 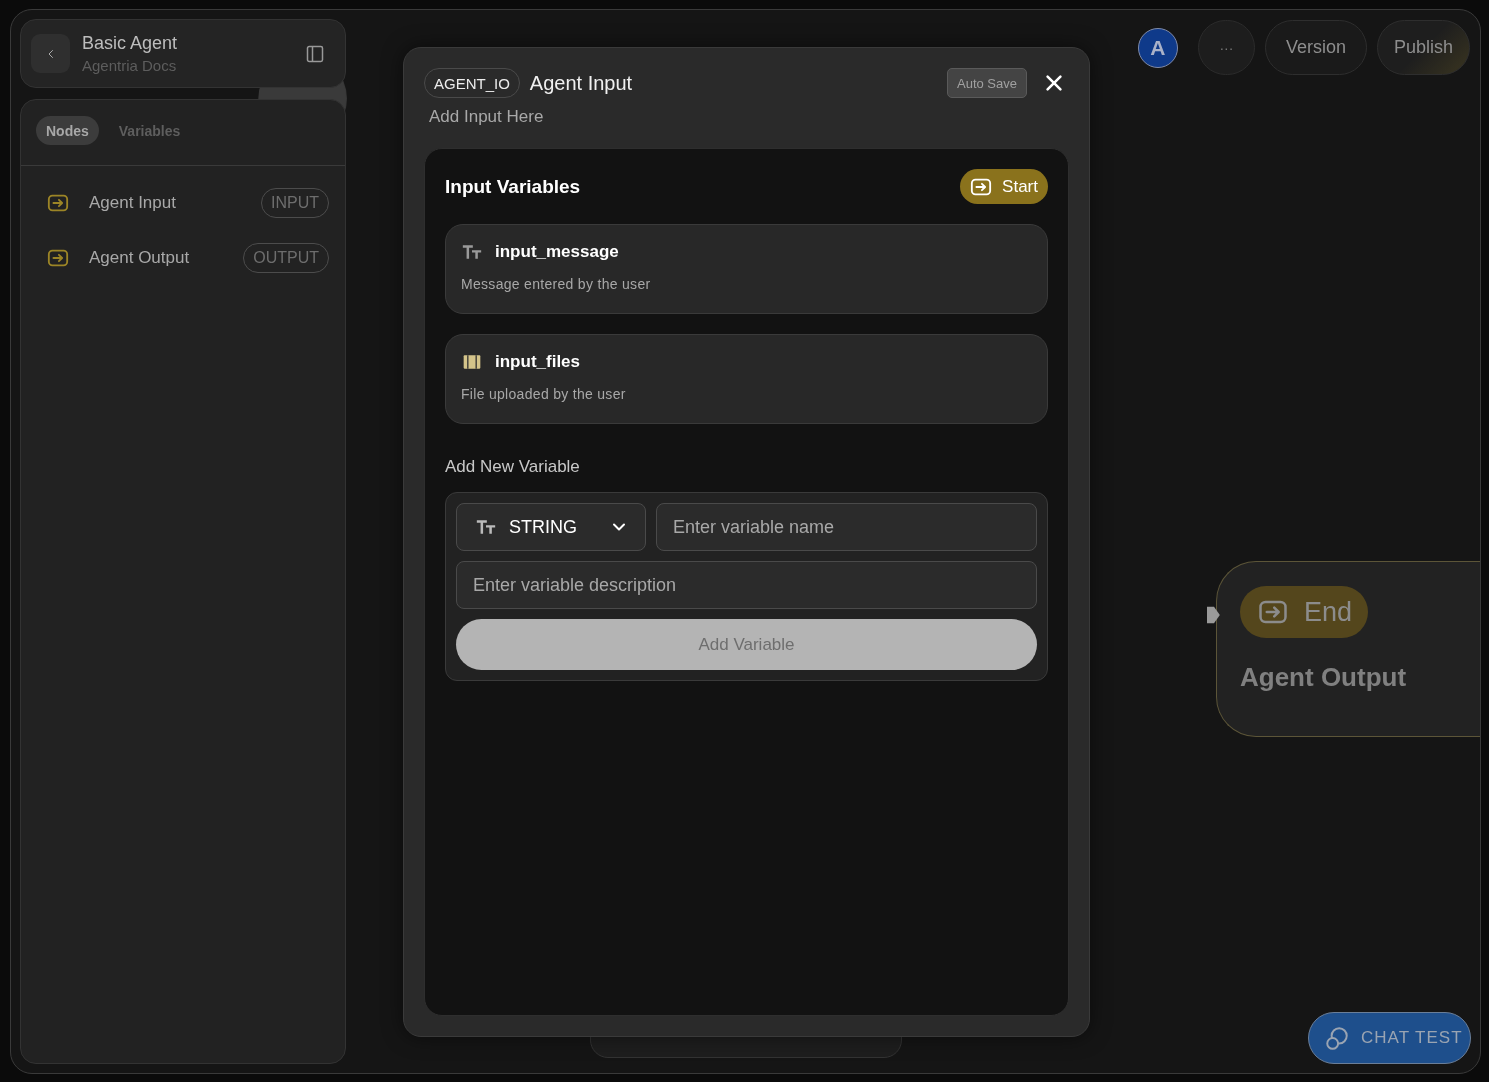 What do you see at coordinates (544, 394) in the screenshot?
I see `variable-description: File uploaded by the user` at bounding box center [544, 394].